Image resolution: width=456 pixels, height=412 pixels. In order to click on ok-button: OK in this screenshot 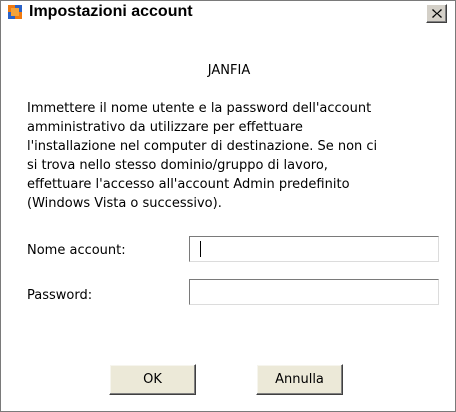, I will do `click(152, 379)`.